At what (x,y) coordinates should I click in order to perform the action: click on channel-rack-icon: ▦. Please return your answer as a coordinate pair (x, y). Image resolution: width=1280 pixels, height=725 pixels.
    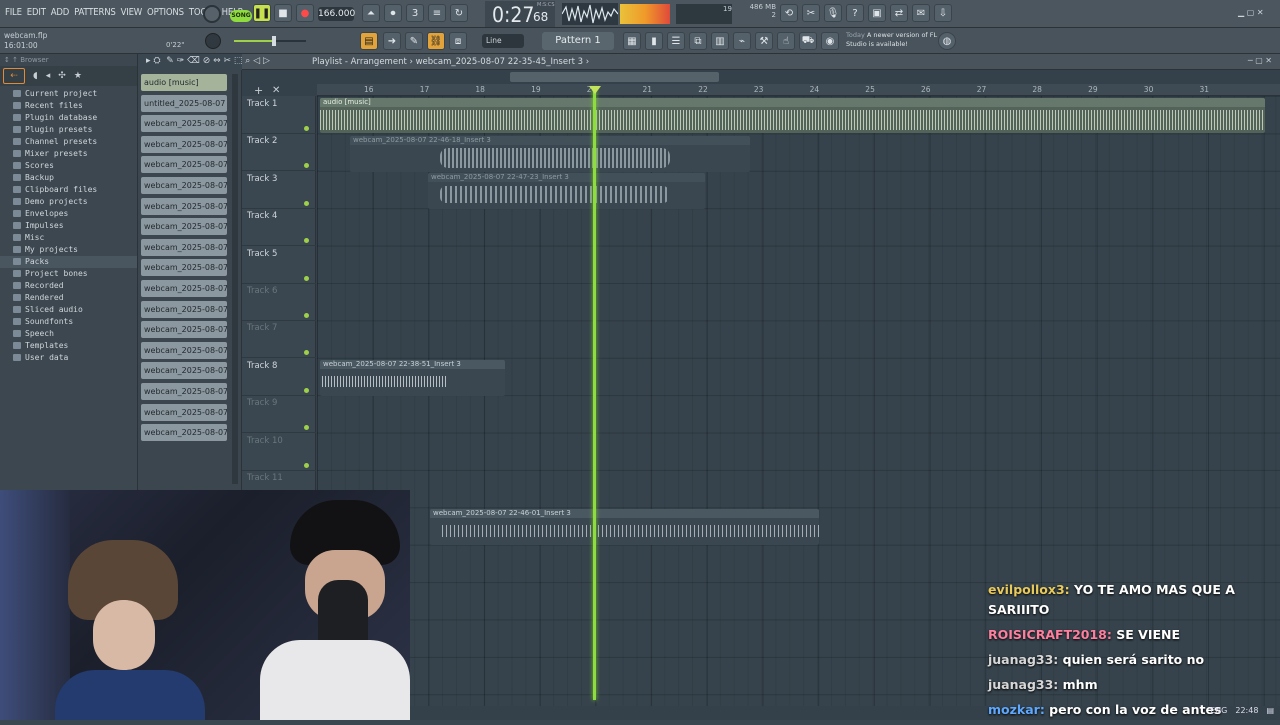
    Looking at the image, I should click on (632, 41).